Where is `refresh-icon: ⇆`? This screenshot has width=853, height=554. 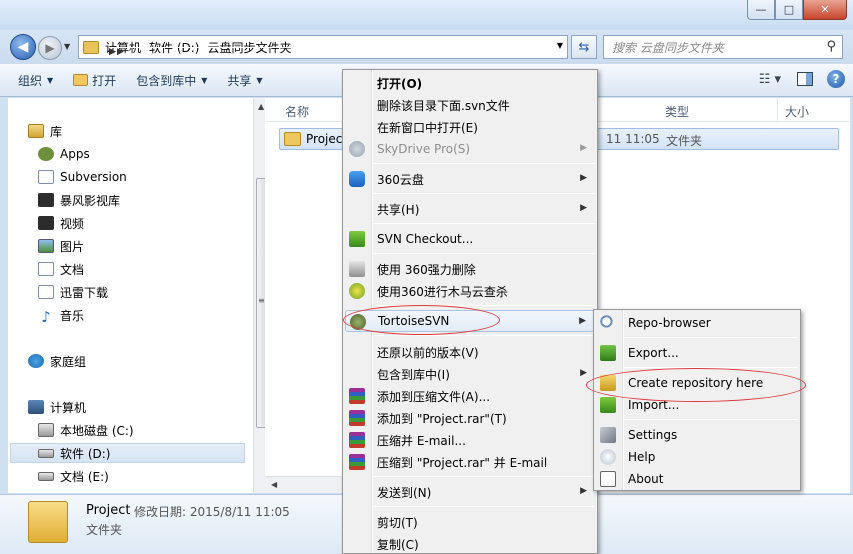 refresh-icon: ⇆ is located at coordinates (584, 47).